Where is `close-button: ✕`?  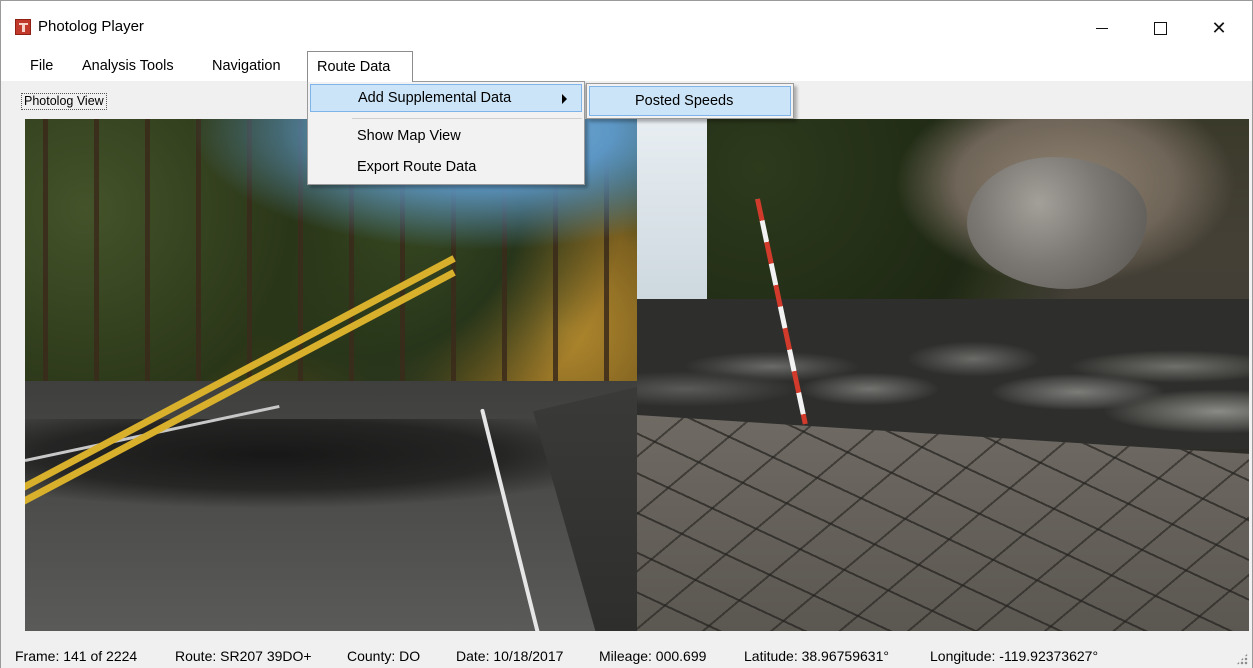
close-button: ✕ is located at coordinates (1219, 28).